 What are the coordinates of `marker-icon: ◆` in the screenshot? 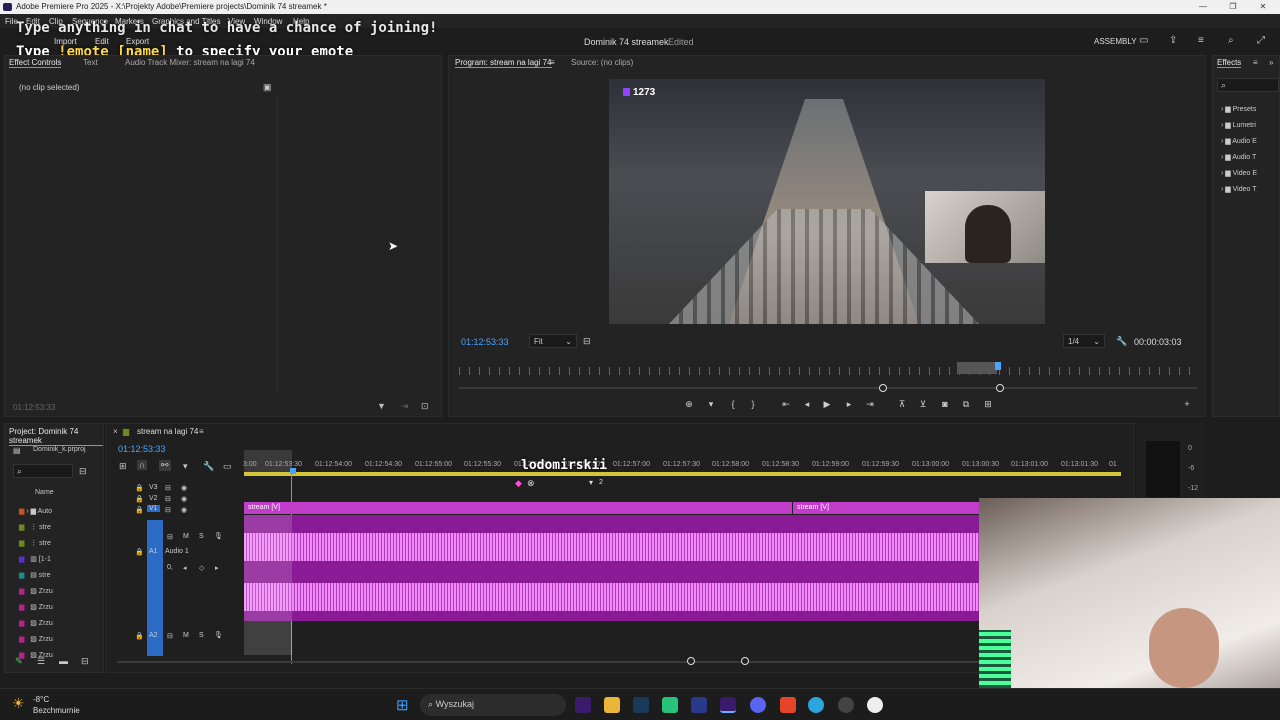 It's located at (518, 483).